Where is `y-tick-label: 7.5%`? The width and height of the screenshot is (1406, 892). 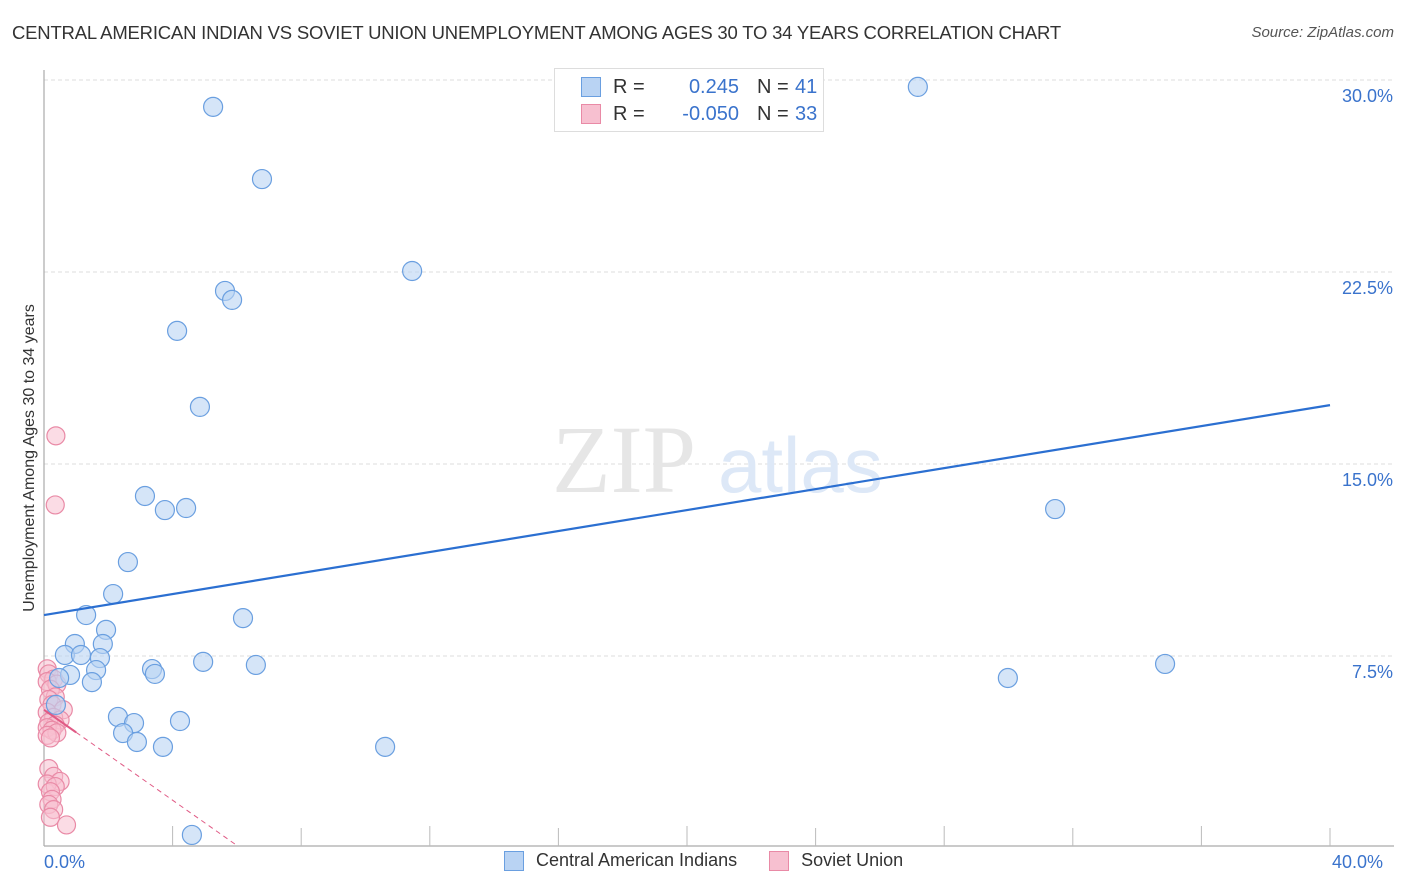 y-tick-label: 7.5% is located at coordinates (1372, 672).